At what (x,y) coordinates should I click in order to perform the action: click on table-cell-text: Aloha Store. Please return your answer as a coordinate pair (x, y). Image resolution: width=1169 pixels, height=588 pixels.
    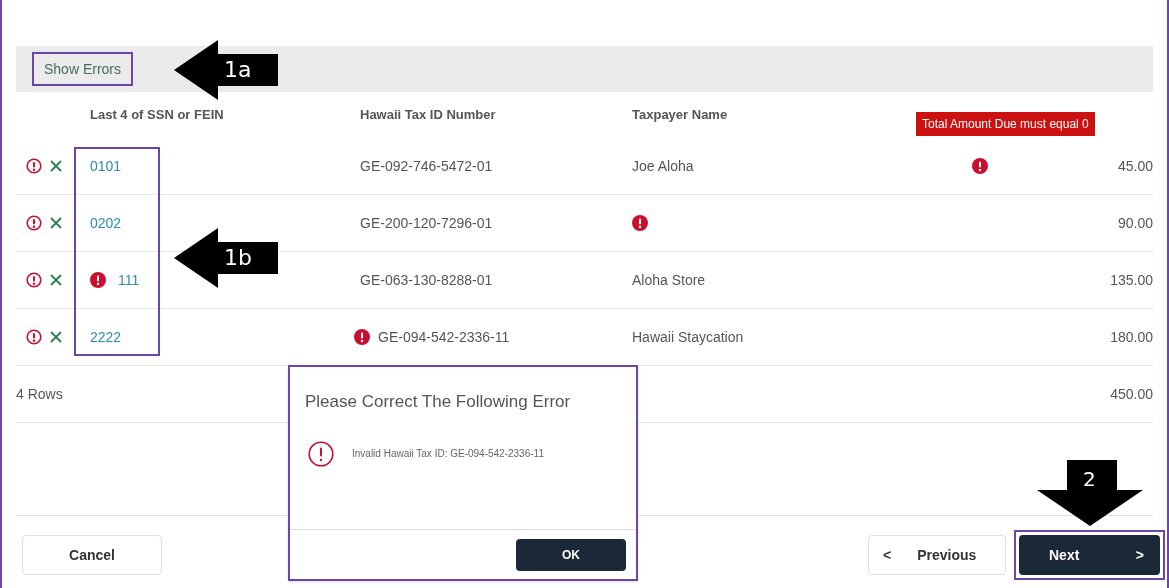
    Looking at the image, I should click on (669, 280).